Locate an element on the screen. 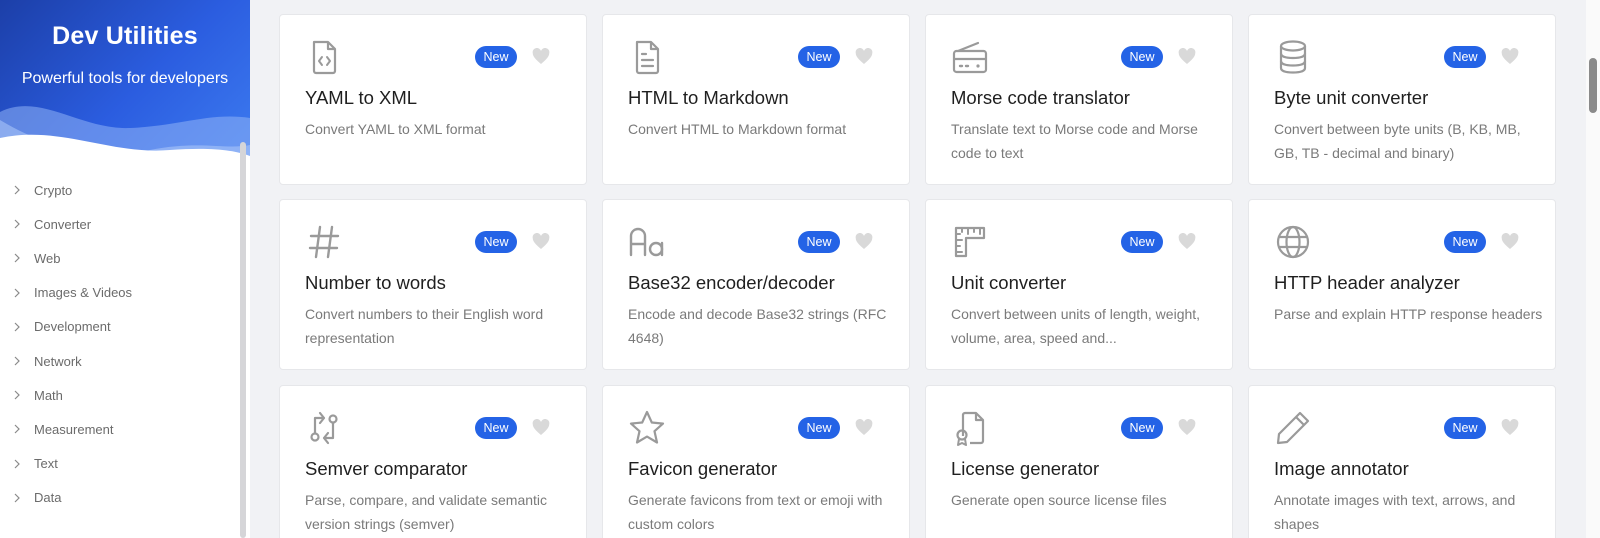 The height and width of the screenshot is (538, 1600). sidebar-item-development: Development is located at coordinates (118, 327).